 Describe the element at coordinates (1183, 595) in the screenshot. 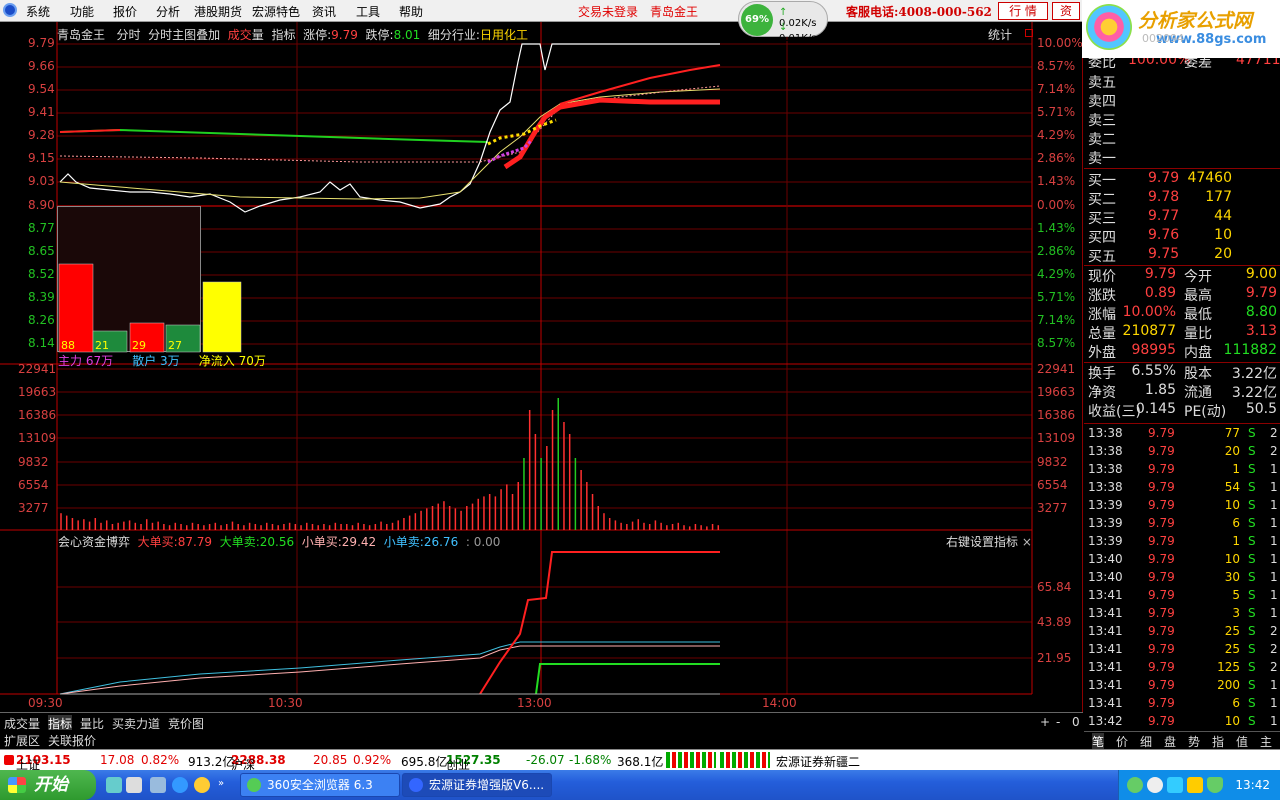

I see `tick-row: 13:41 9.79 5 S 1` at that location.